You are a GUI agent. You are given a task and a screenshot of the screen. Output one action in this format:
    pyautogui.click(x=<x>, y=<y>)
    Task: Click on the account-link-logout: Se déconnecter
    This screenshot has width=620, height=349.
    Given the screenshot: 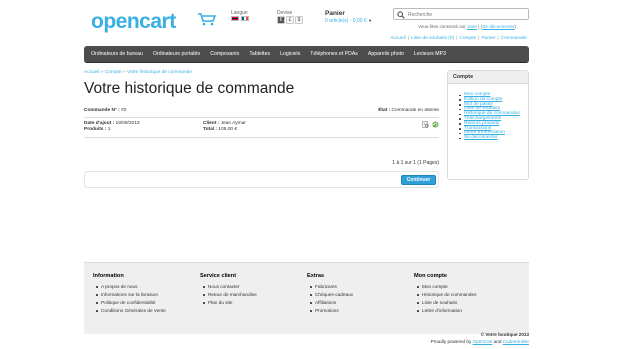 What is the action you would take?
    pyautogui.click(x=493, y=138)
    